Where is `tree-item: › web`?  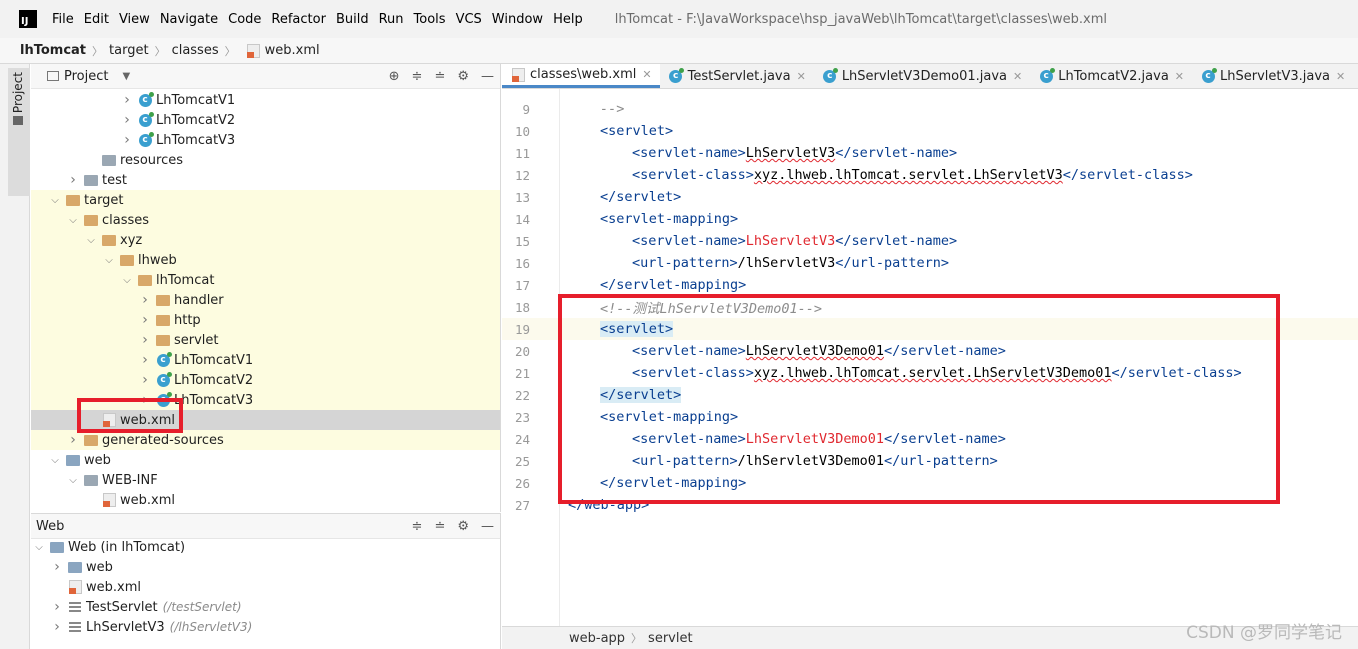
tree-item: › web is located at coordinates (265, 567).